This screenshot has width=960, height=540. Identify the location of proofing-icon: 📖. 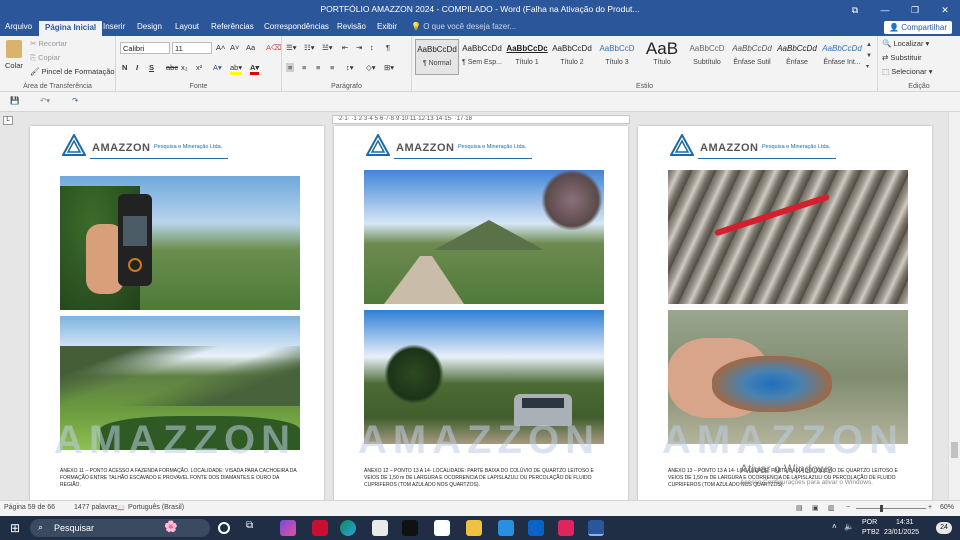
(120, 508).